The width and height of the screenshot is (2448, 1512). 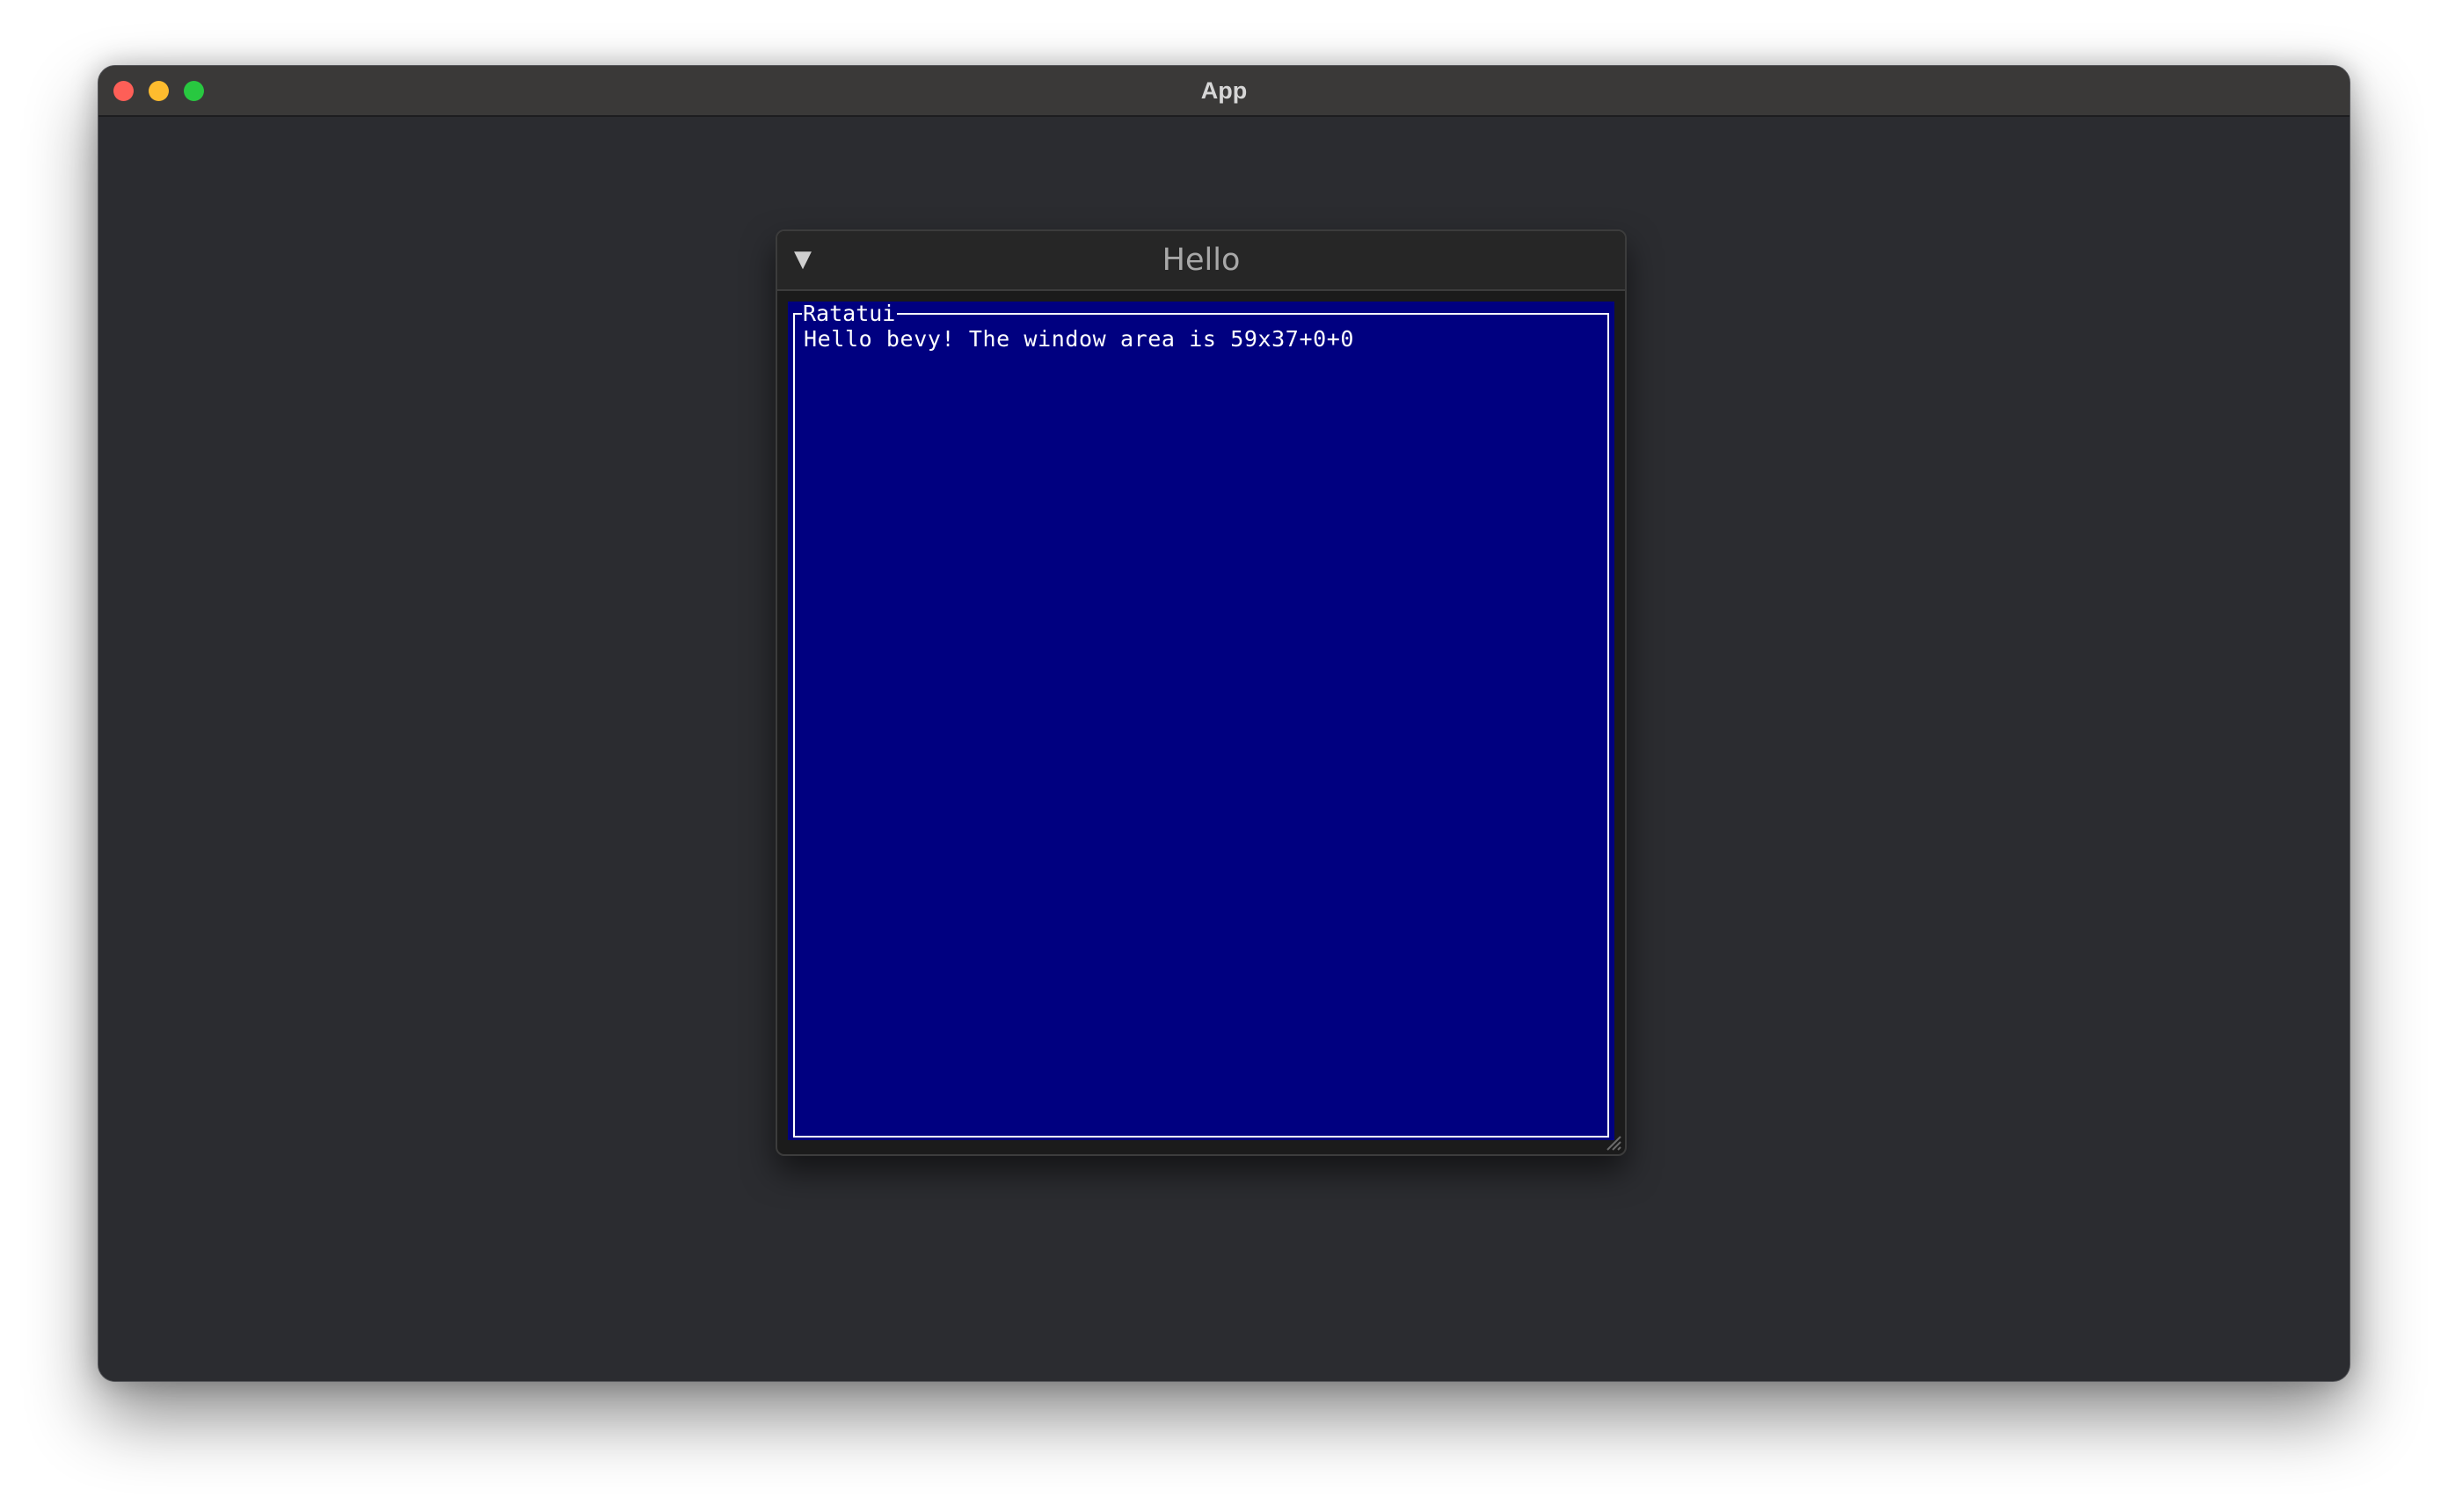 I want to click on window-title: App, so click(x=1224, y=91).